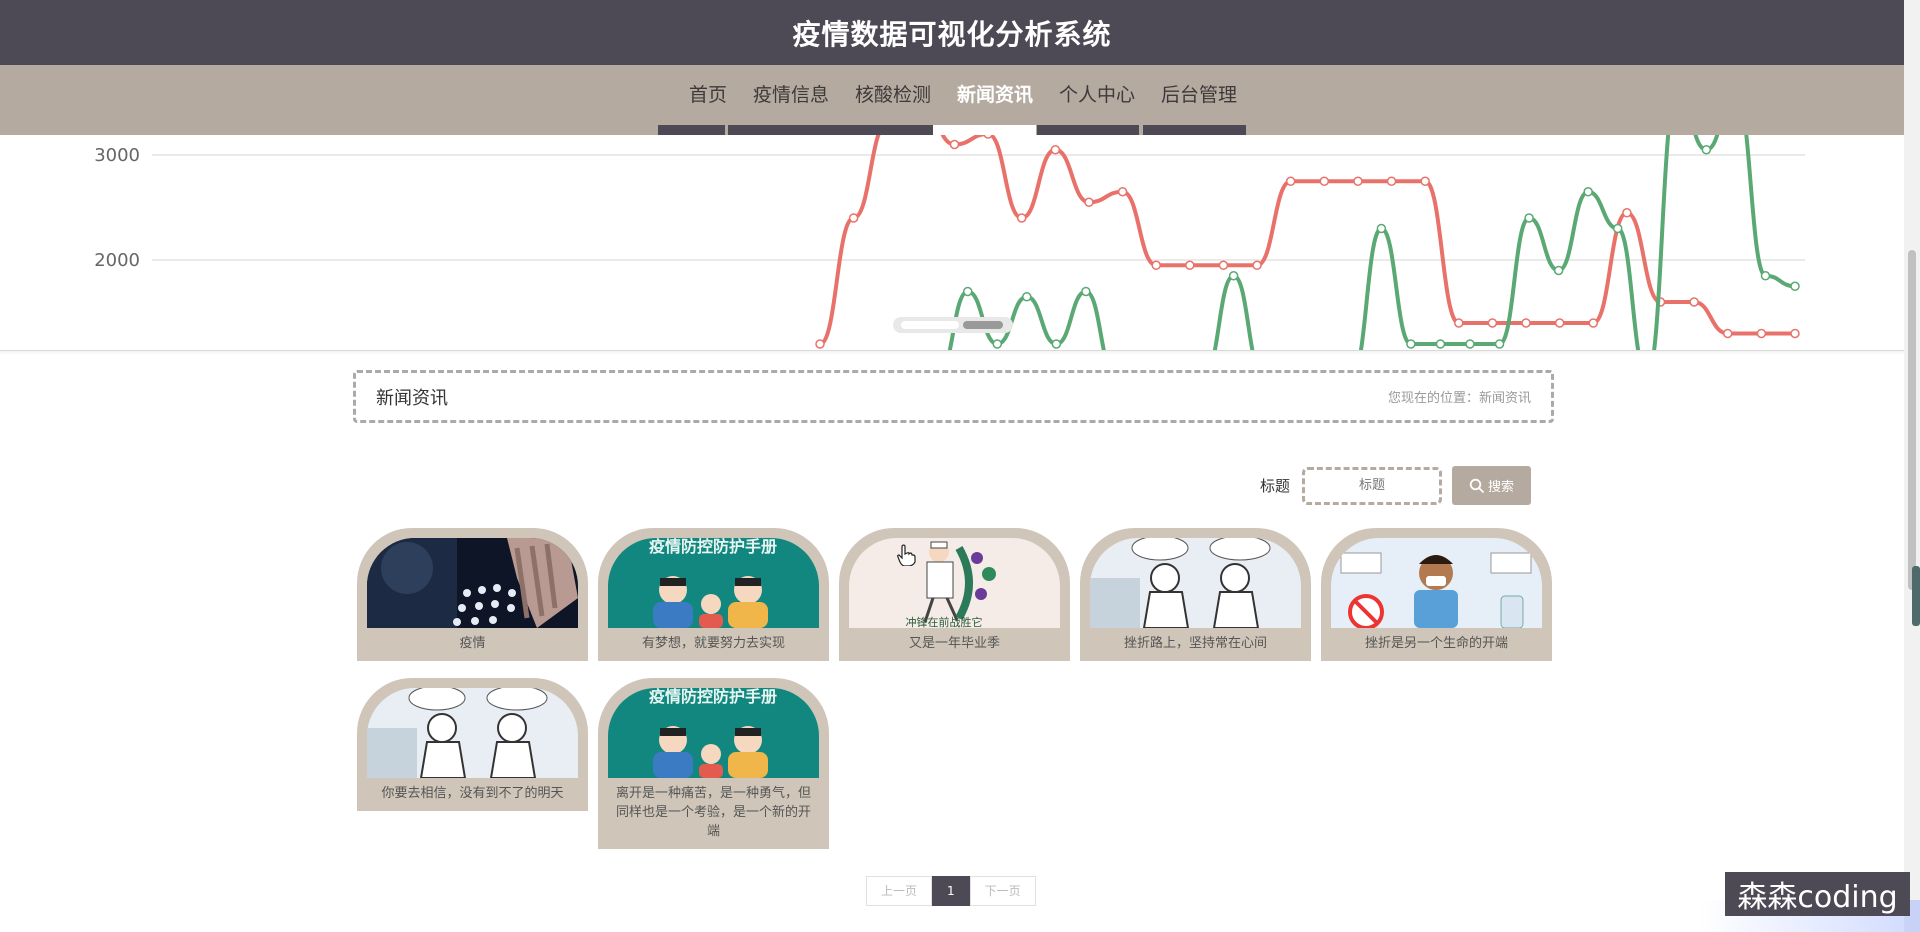  Describe the element at coordinates (691, 130) in the screenshot. I see `nav-underline-home` at that location.